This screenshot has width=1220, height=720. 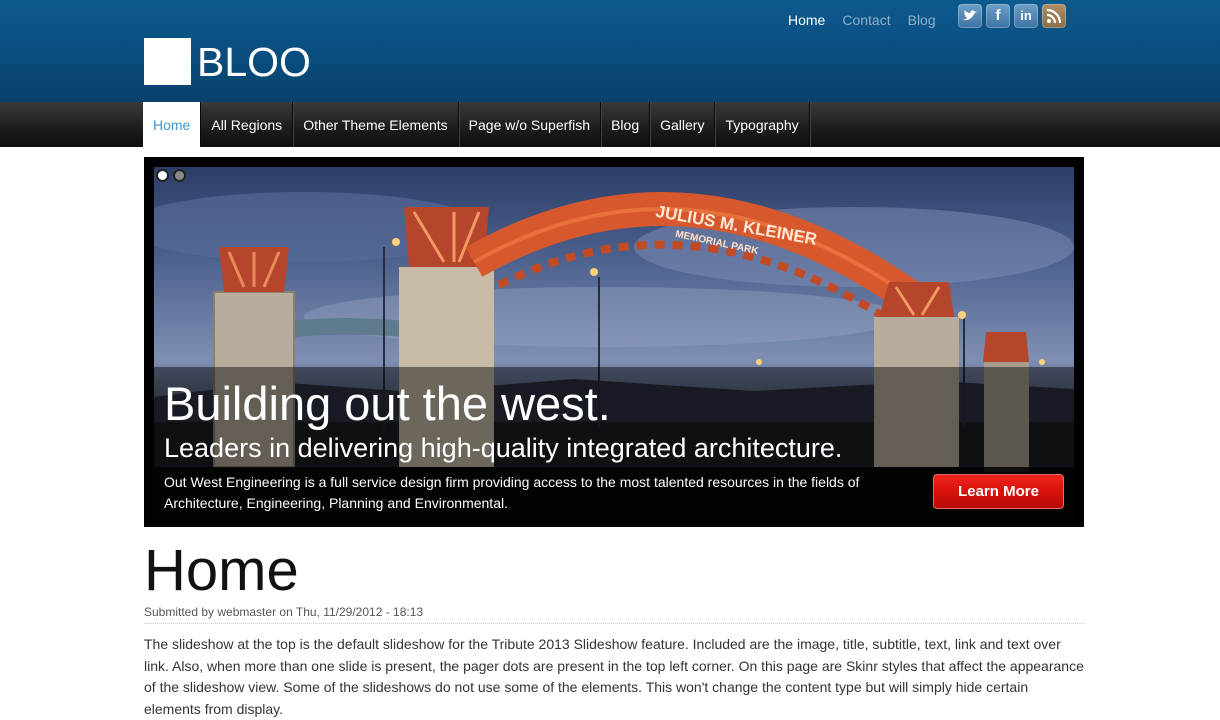 What do you see at coordinates (998, 491) in the screenshot?
I see `learn-more-button: Learn More` at bounding box center [998, 491].